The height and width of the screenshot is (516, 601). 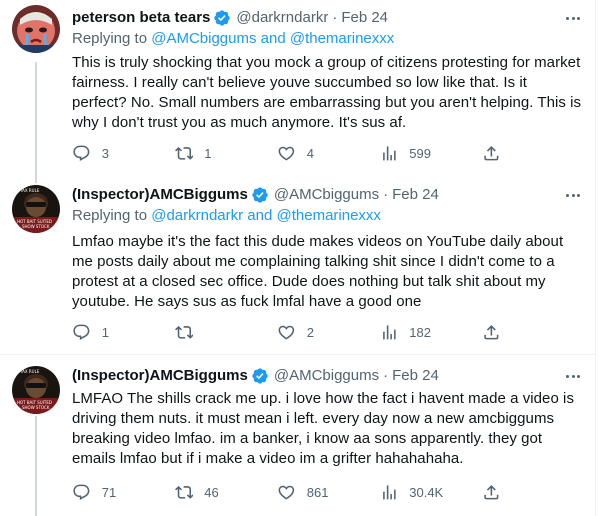 I want to click on avatar, so click(x=36, y=29).